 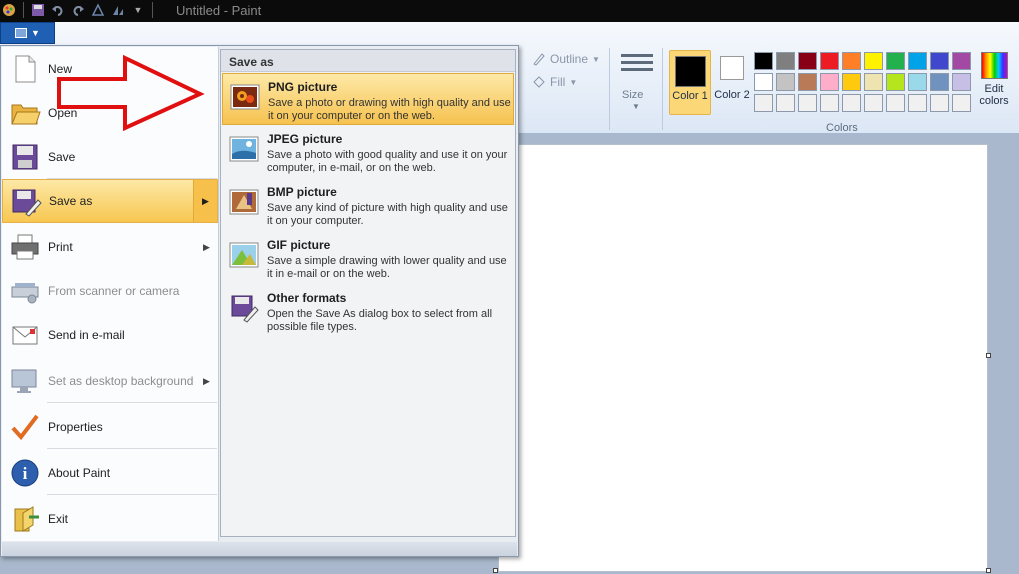 What do you see at coordinates (98, 10) in the screenshot?
I see `rotate-icon` at bounding box center [98, 10].